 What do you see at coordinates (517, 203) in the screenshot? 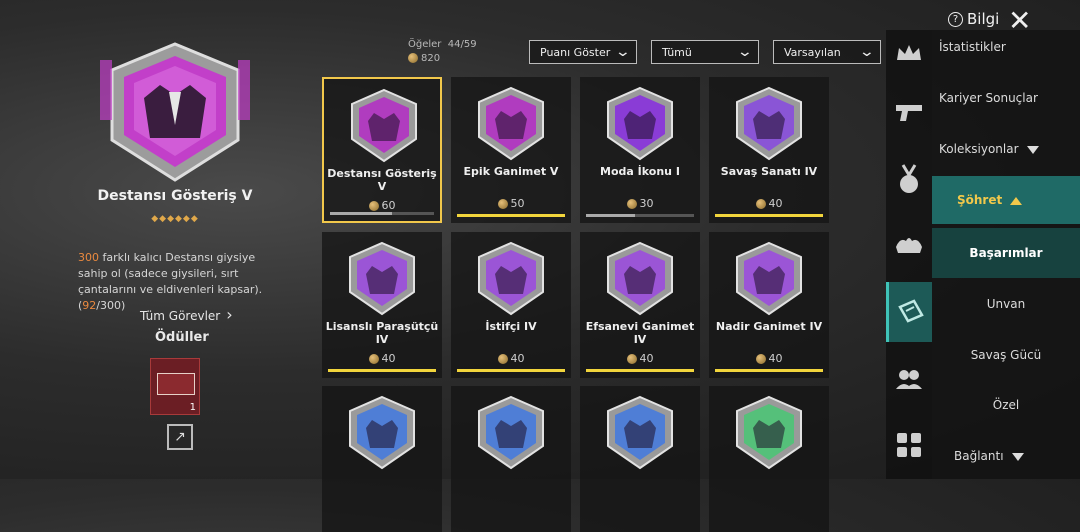
I see `achievement-points-value: 50` at bounding box center [517, 203].